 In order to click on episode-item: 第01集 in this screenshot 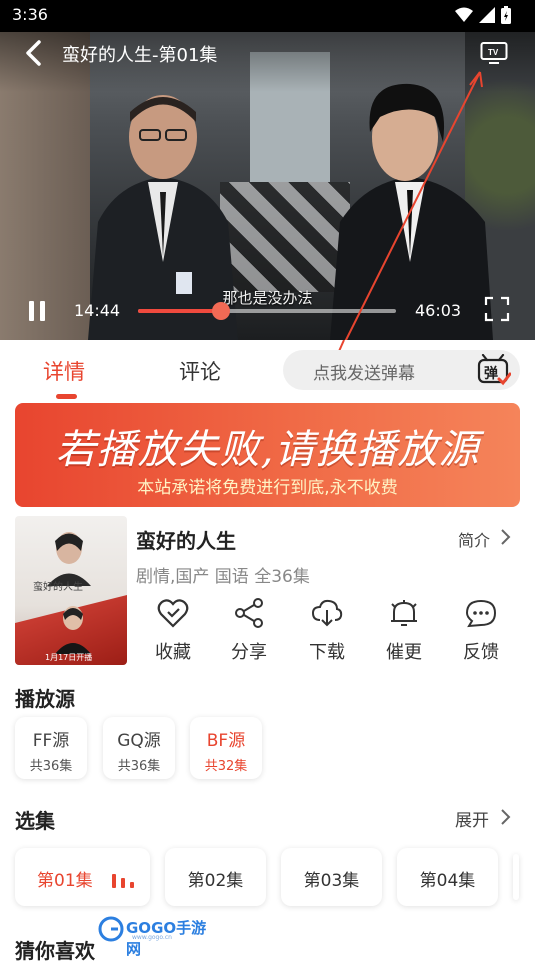, I will do `click(82, 877)`.